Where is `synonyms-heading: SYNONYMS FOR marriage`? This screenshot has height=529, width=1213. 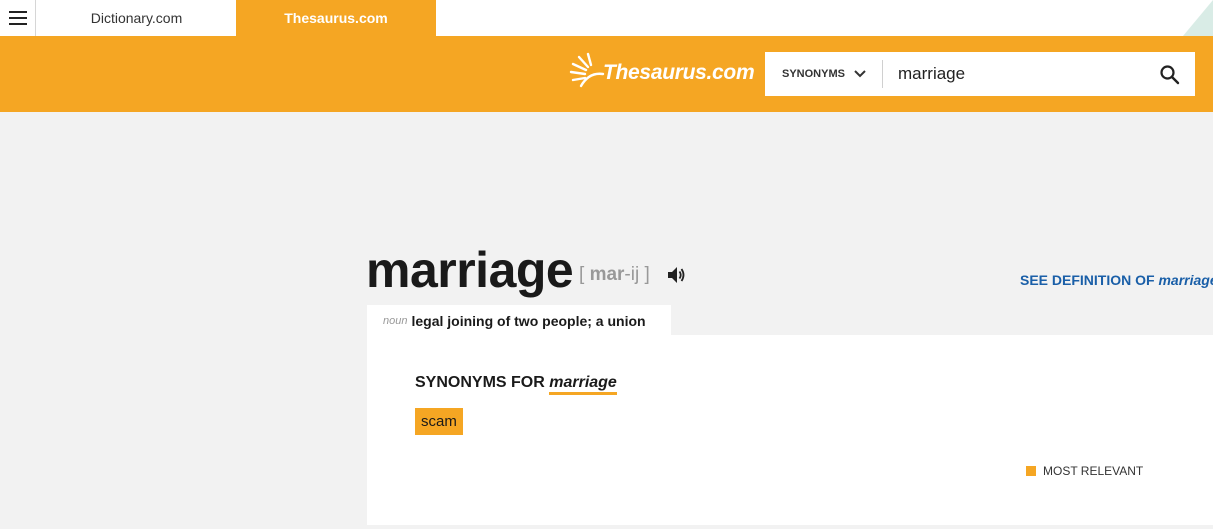
synonyms-heading: SYNONYMS FOR marriage is located at coordinates (516, 384).